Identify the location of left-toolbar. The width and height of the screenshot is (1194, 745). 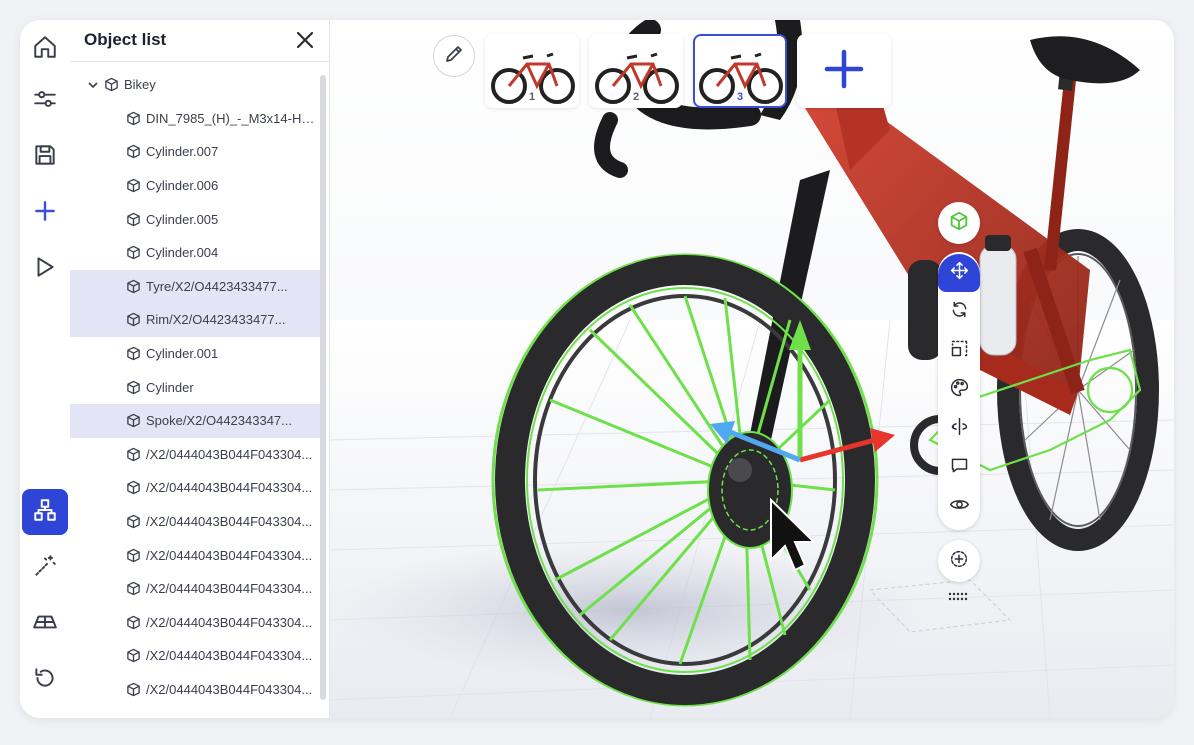
(45, 369).